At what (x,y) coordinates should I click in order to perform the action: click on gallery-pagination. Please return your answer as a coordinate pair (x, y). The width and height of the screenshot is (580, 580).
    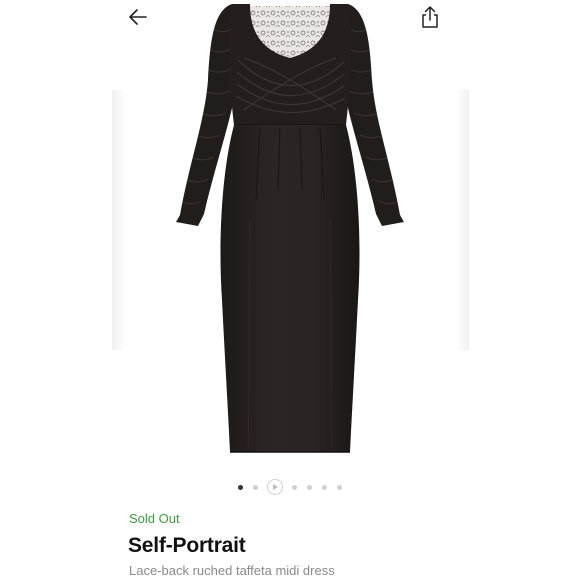
    Looking at the image, I should click on (290, 487).